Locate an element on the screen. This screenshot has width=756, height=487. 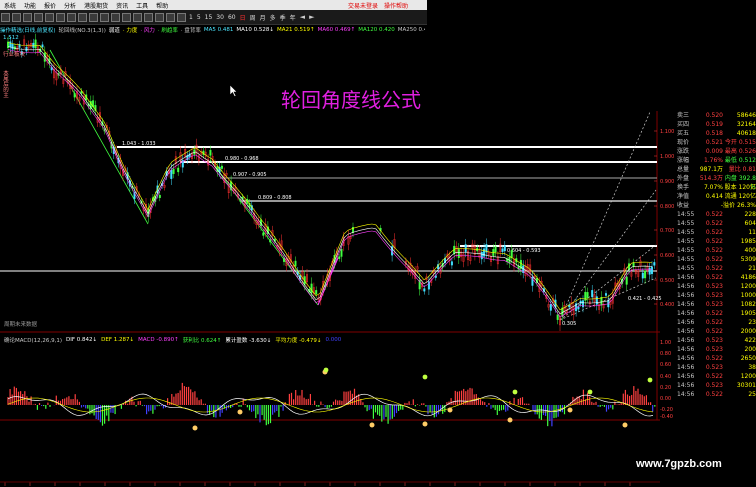
quote-row: 买五 0.518 40618 is located at coordinates (716, 133).